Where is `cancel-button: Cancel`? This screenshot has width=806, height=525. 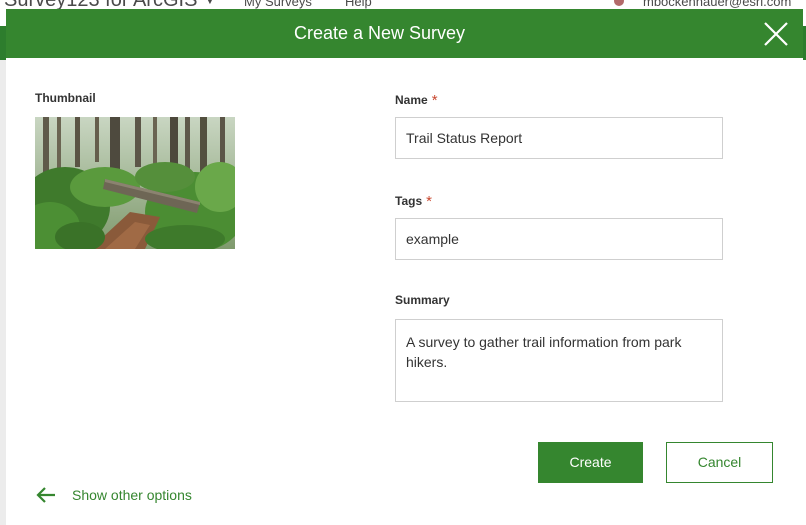 cancel-button: Cancel is located at coordinates (719, 462).